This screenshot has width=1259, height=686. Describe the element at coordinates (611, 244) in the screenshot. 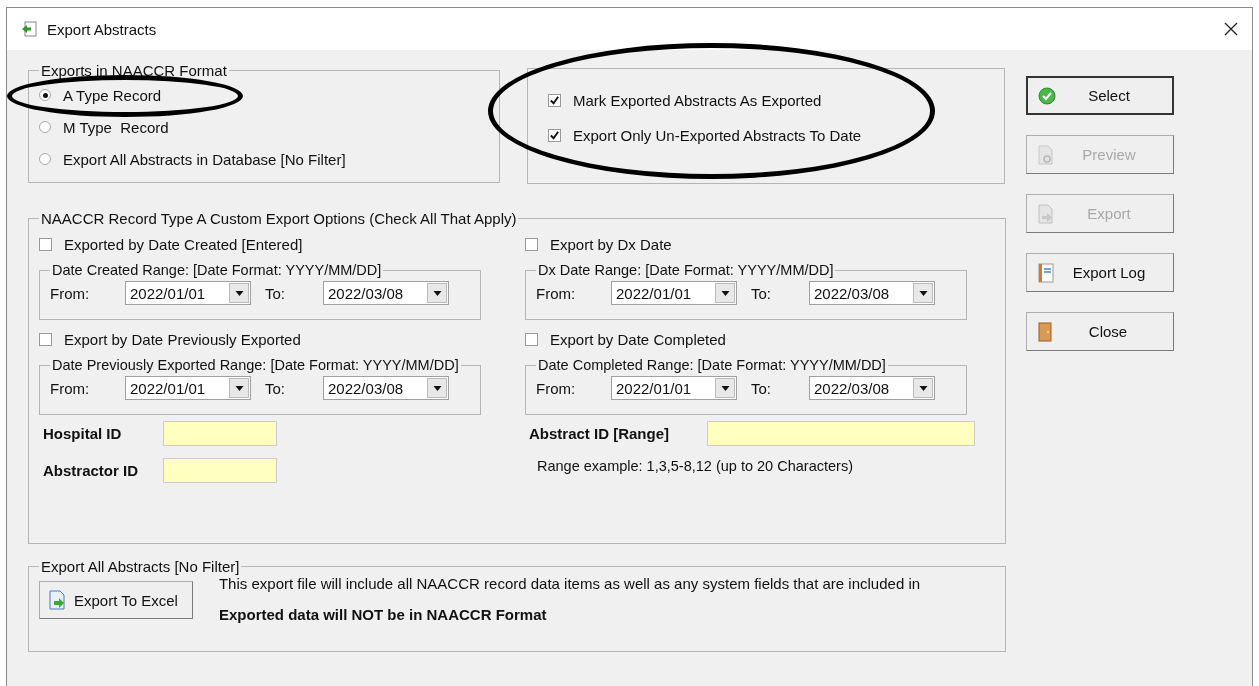

I see `checkbox-label: Export by Dx Date` at that location.